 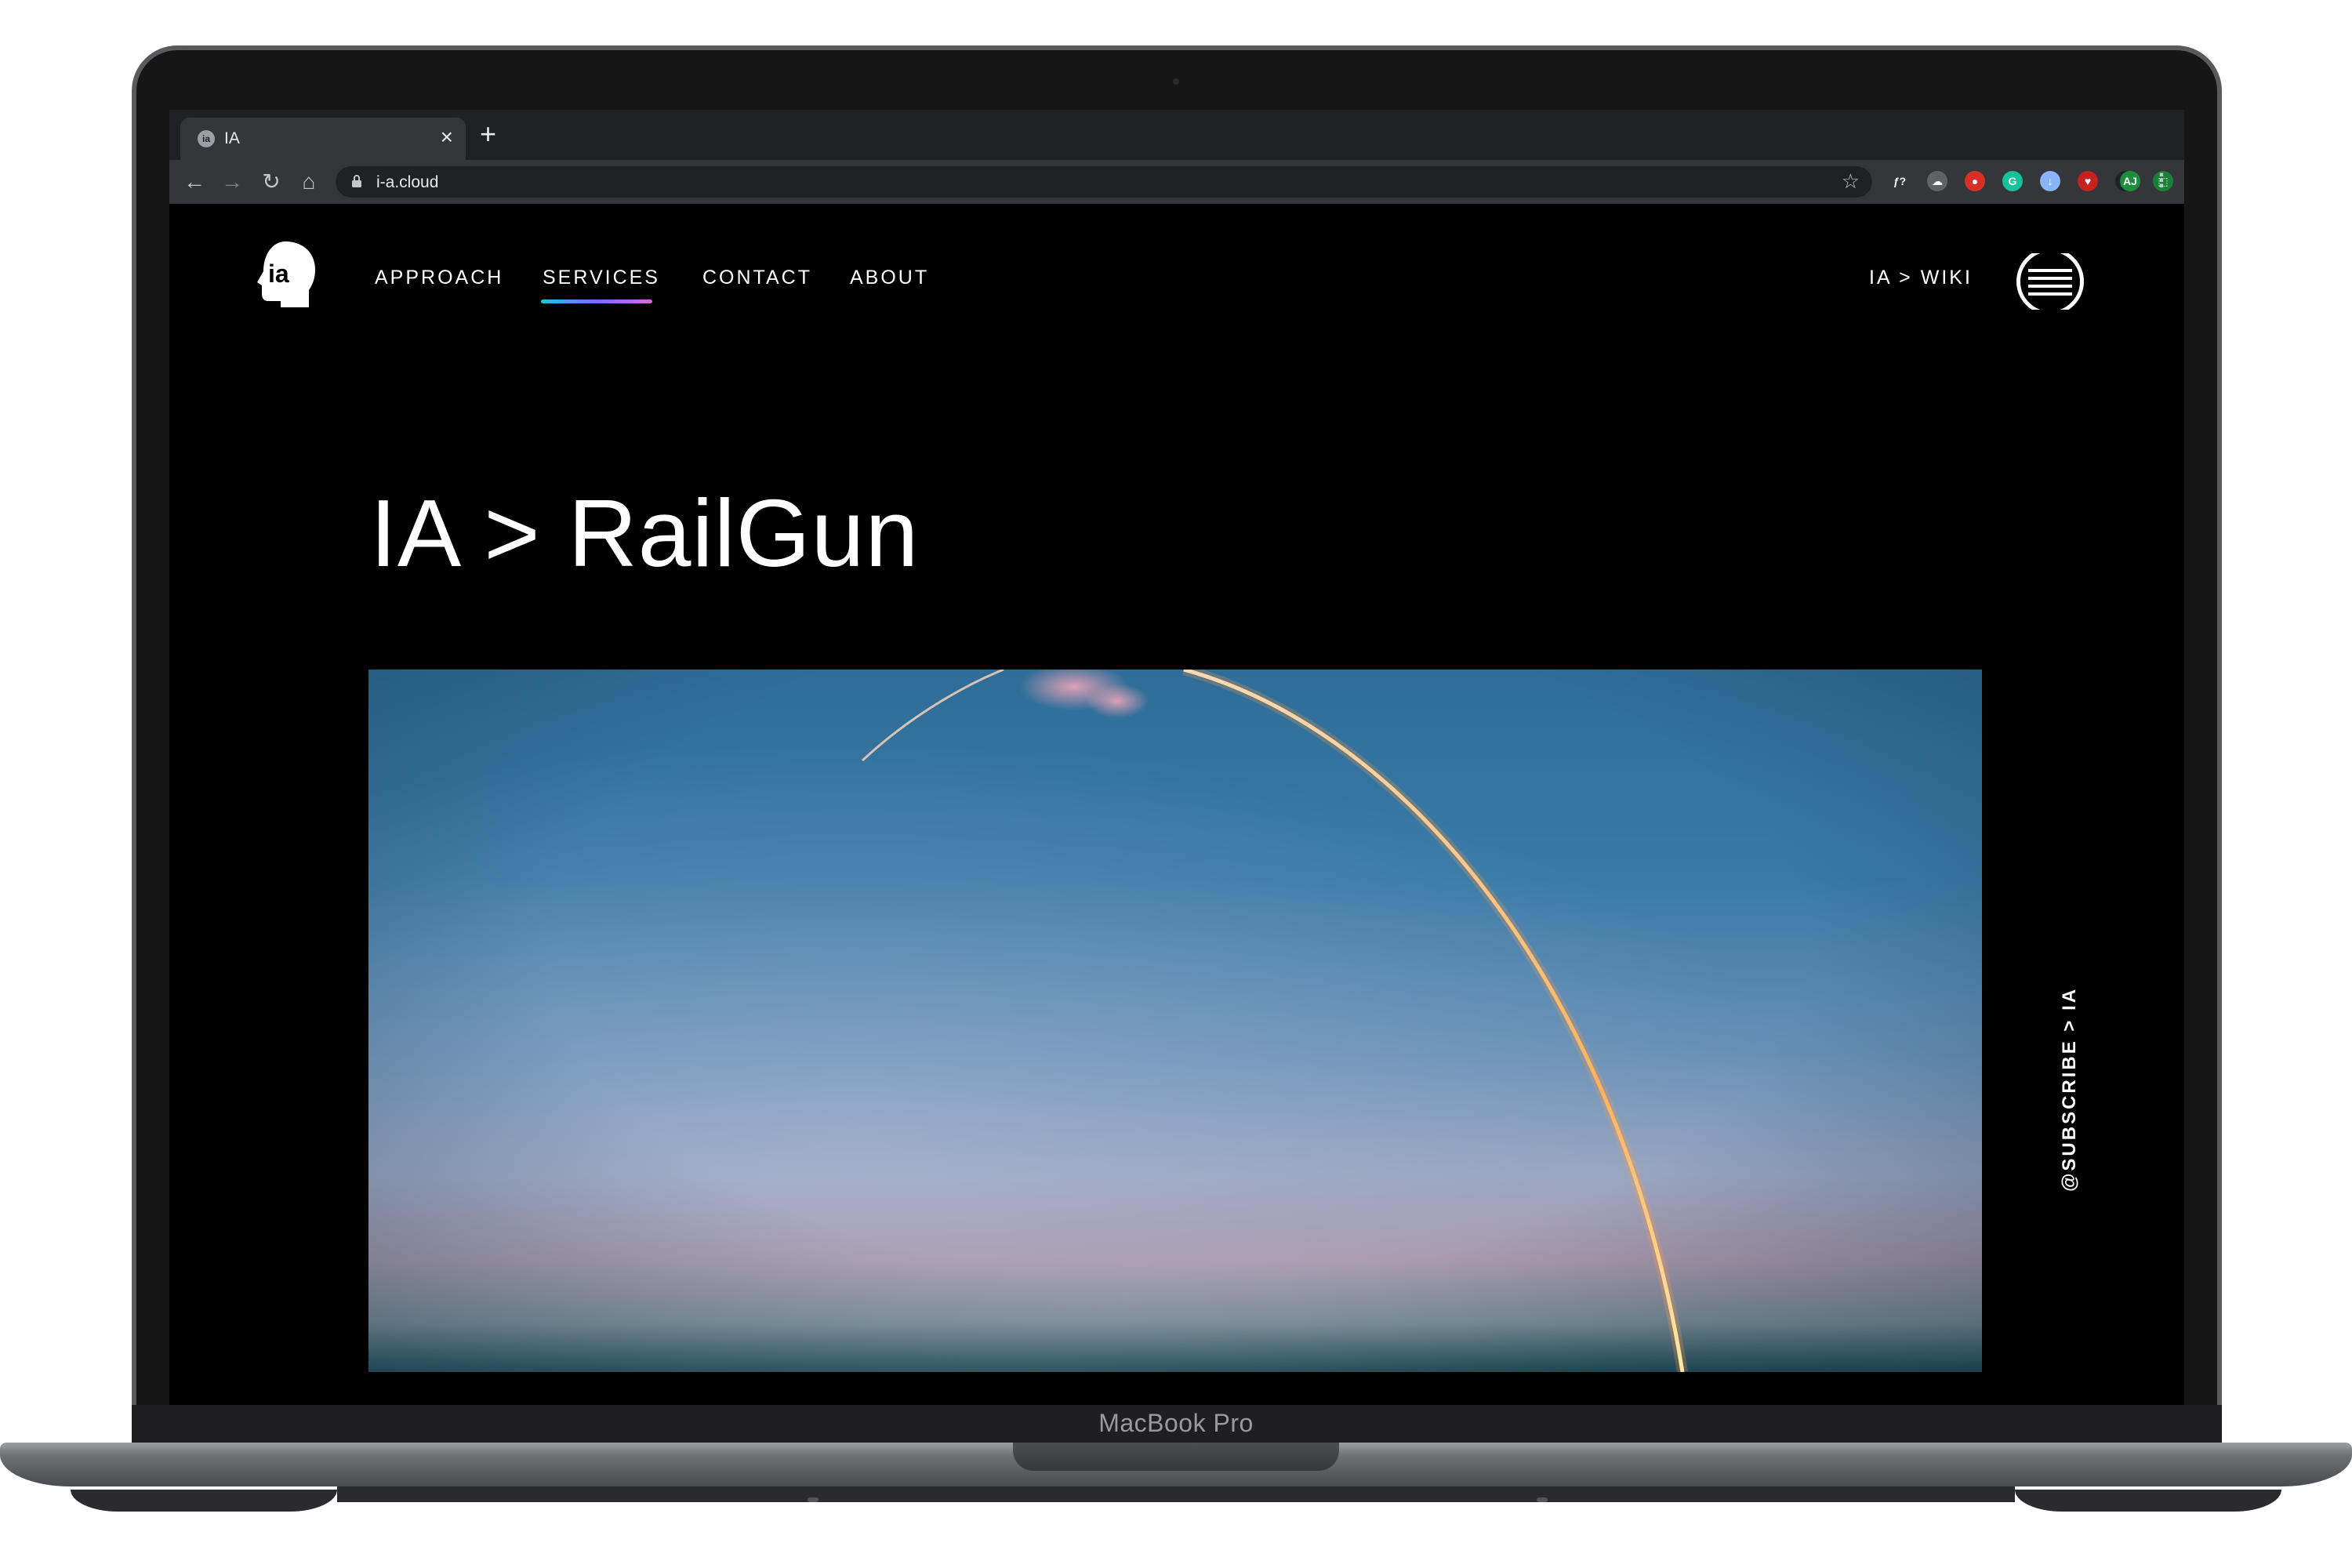 I want to click on laptop-foot-right, so click(x=2148, y=1501).